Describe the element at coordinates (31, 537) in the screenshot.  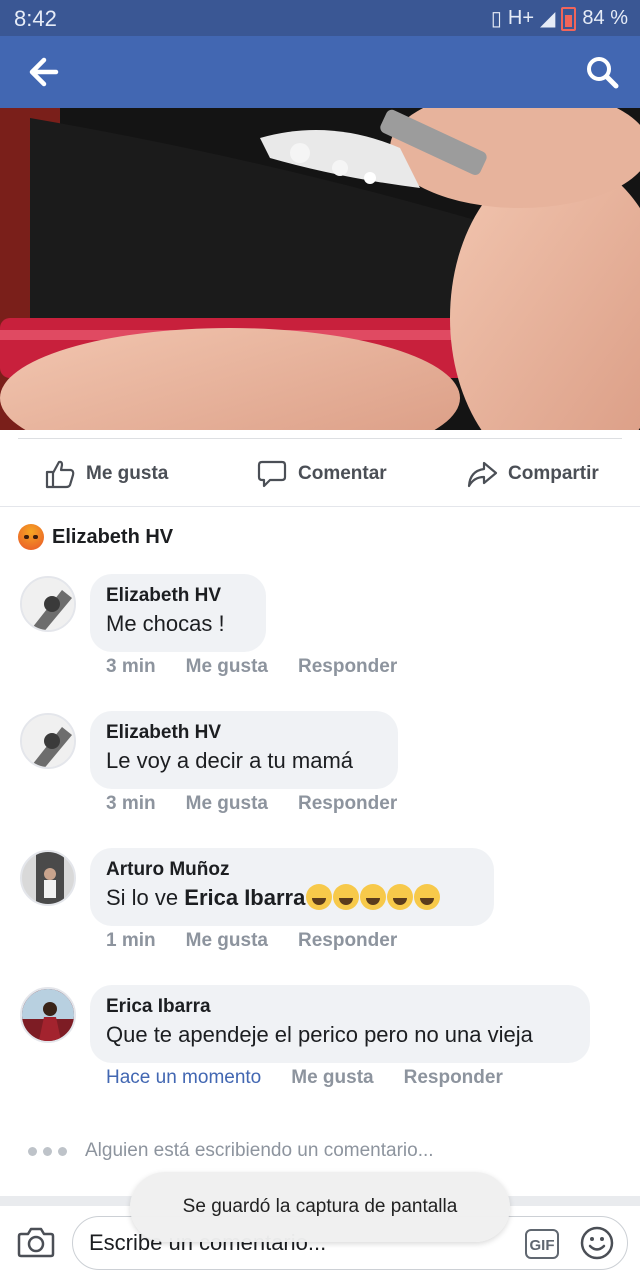
I see `angry-reaction-icon` at that location.